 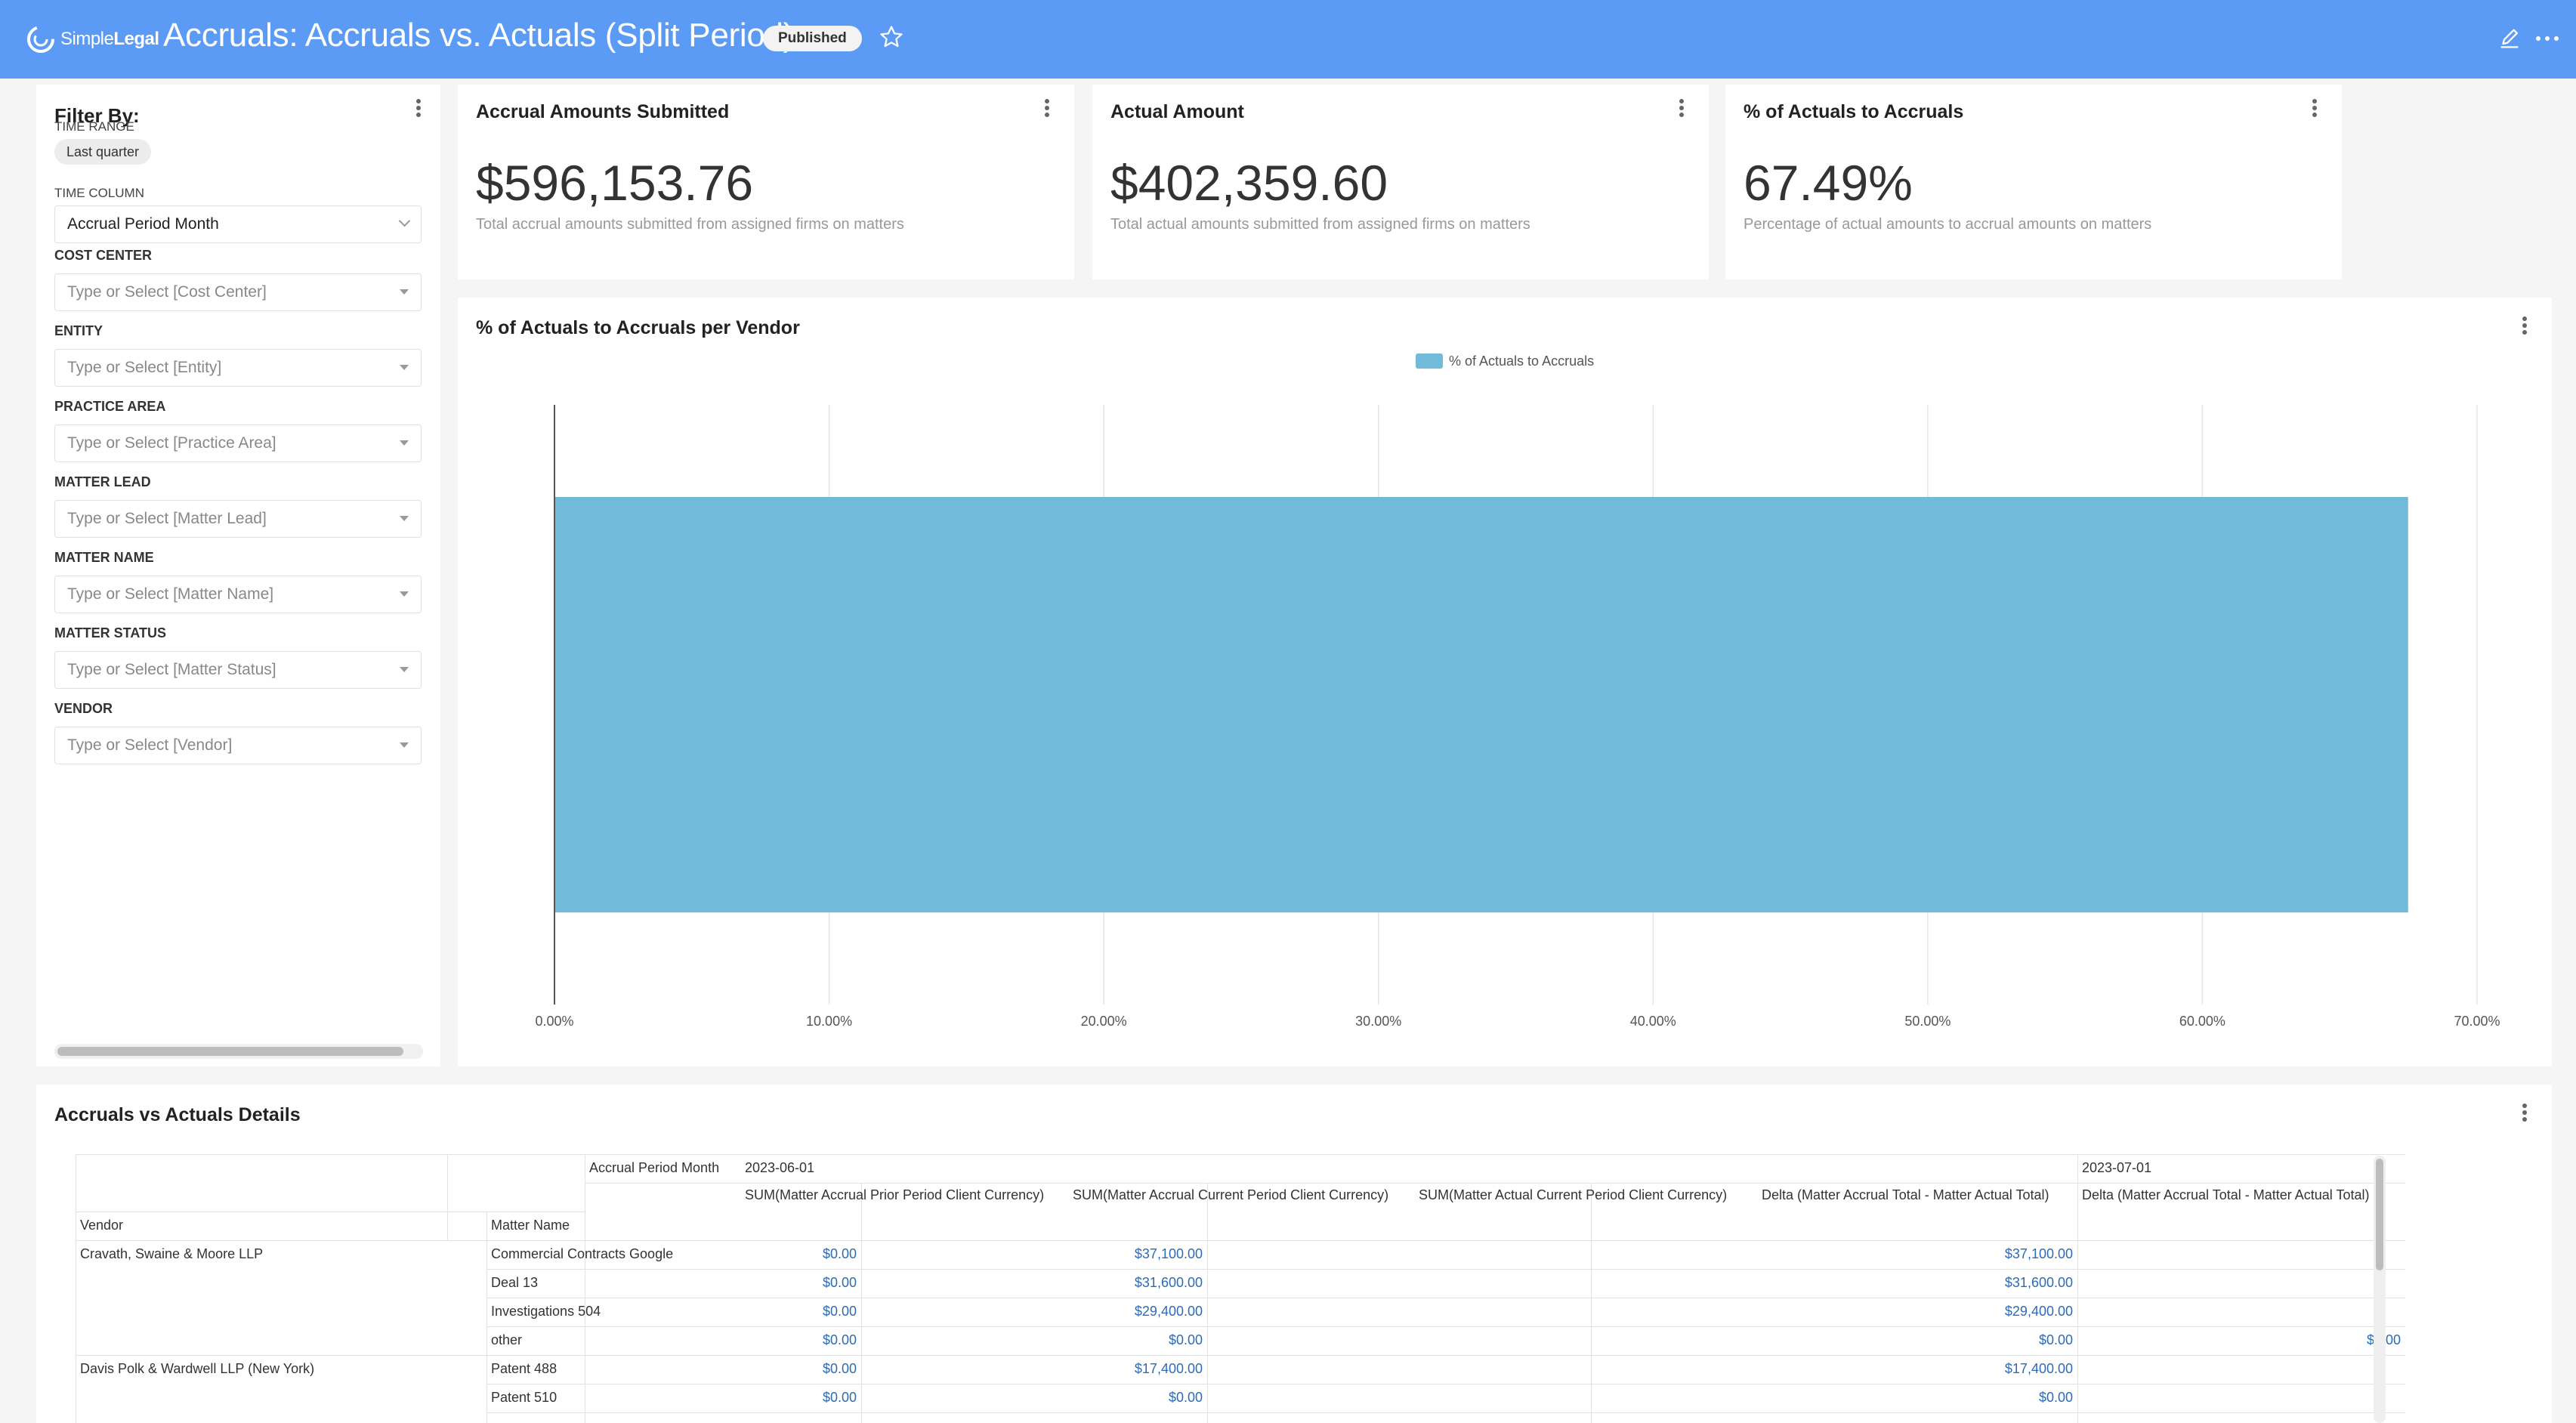 What do you see at coordinates (94, 126) in the screenshot?
I see `time-range-label: TIME RANGE` at bounding box center [94, 126].